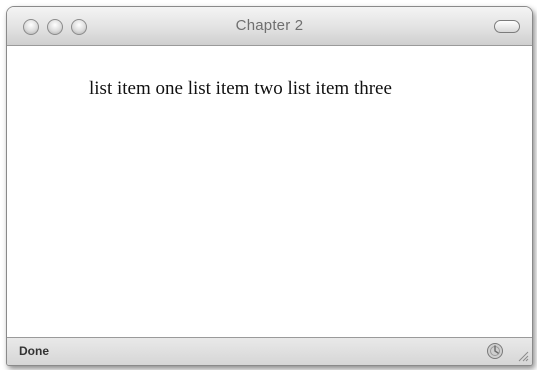 The width and height of the screenshot is (537, 370). Describe the element at coordinates (136, 88) in the screenshot. I see `list-item: list item one` at that location.